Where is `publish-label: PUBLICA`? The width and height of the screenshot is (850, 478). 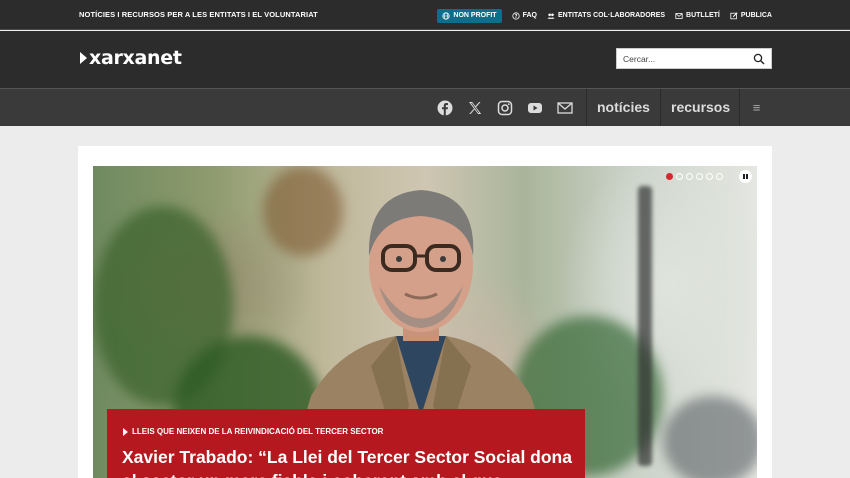 publish-label: PUBLICA is located at coordinates (756, 15).